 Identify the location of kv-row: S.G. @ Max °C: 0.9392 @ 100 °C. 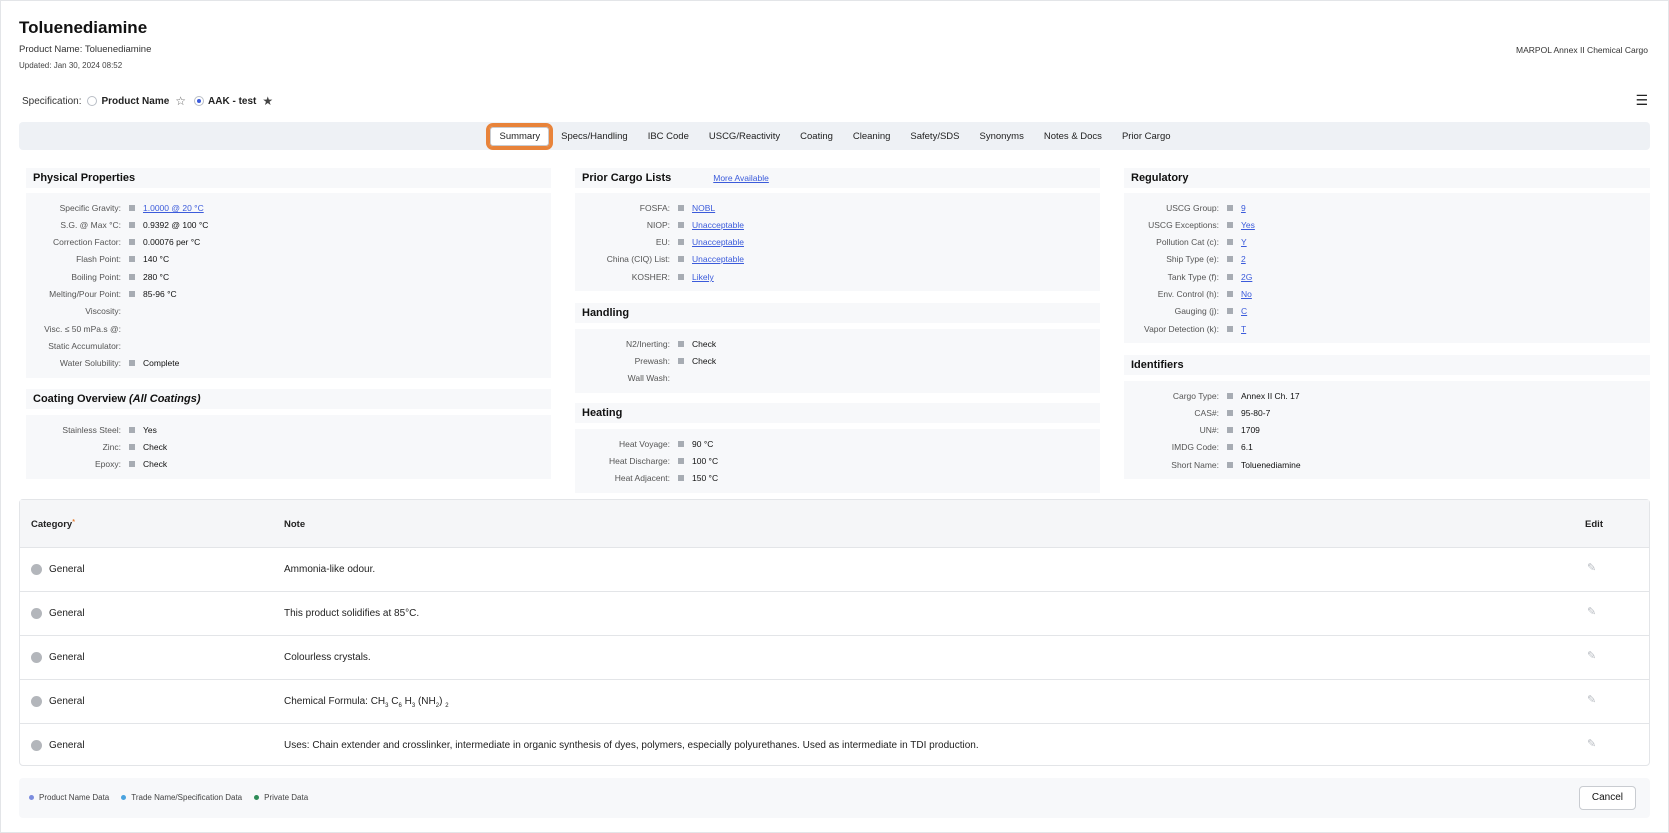
(134, 225).